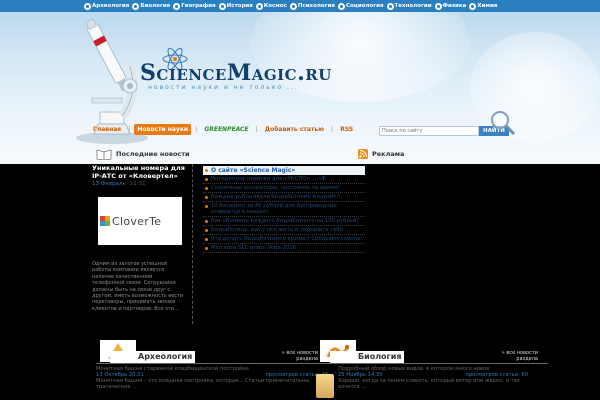 This screenshot has height=400, width=600. I want to click on category-nav-item: Технологии, so click(409, 6).